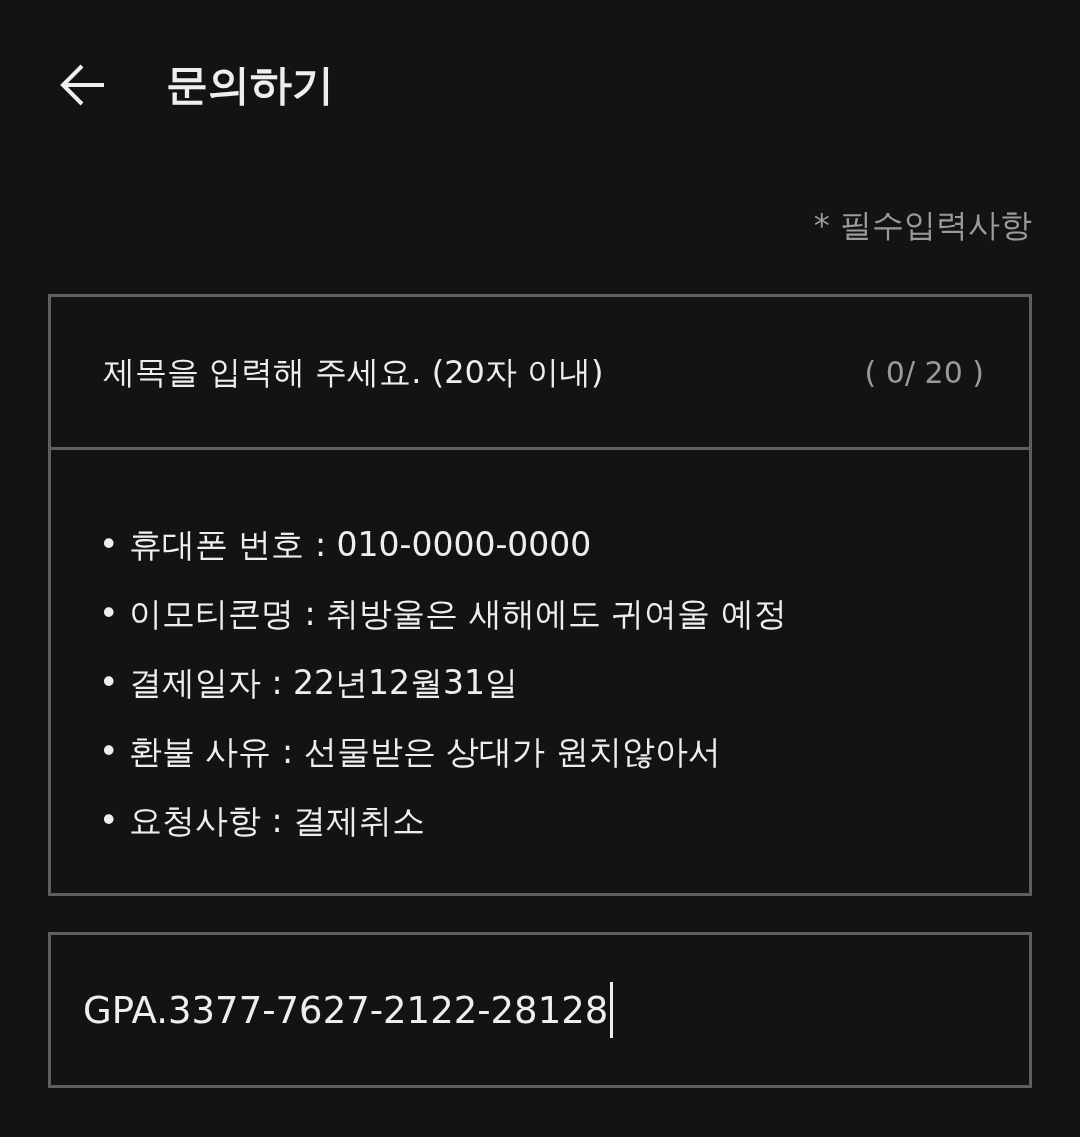 The width and height of the screenshot is (1080, 1137). Describe the element at coordinates (443, 614) in the screenshot. I see `message-line: • 이모티콘명 : 취방울은 새해에도 귀여울 예정` at that location.